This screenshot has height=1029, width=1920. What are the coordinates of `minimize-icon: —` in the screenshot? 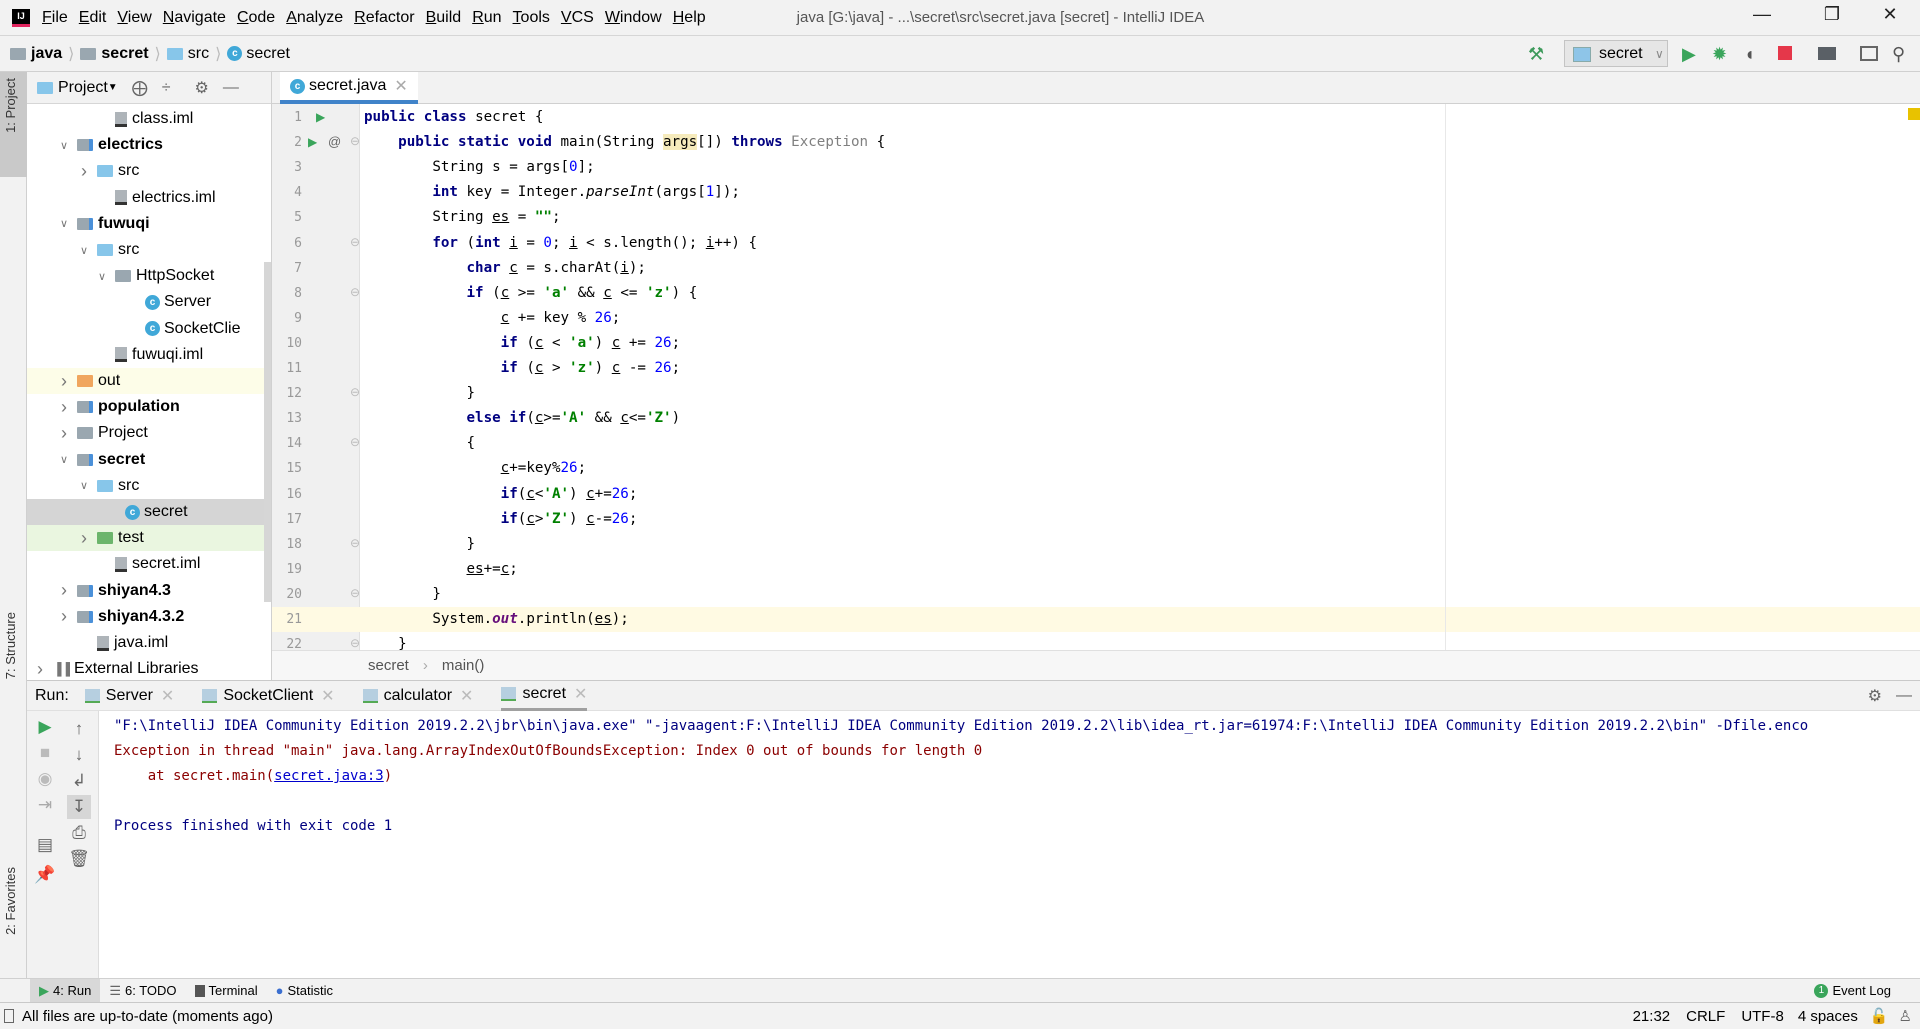 It's located at (1762, 17).